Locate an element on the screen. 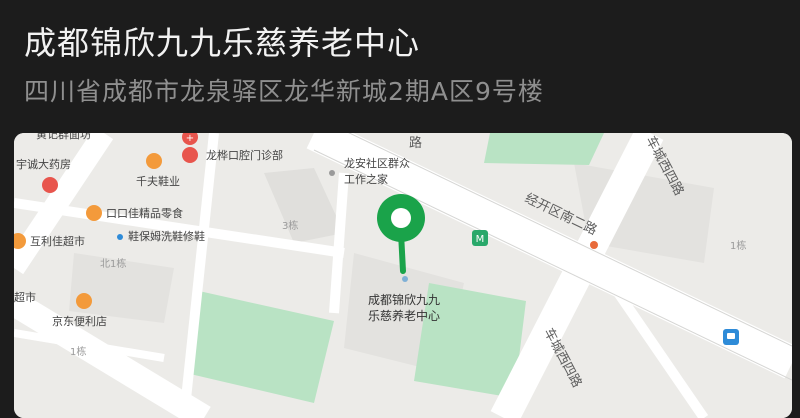 The height and width of the screenshot is (418, 800). store-icon is located at coordinates (84, 301).